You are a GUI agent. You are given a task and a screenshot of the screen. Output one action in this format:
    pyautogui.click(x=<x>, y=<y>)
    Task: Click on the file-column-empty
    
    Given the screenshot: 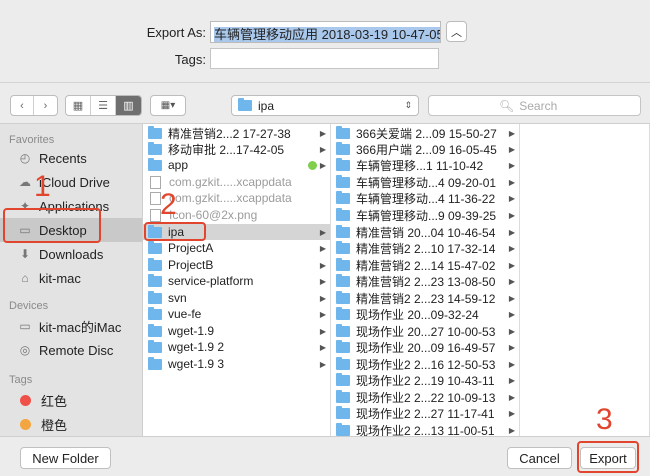 What is the action you would take?
    pyautogui.click(x=585, y=280)
    